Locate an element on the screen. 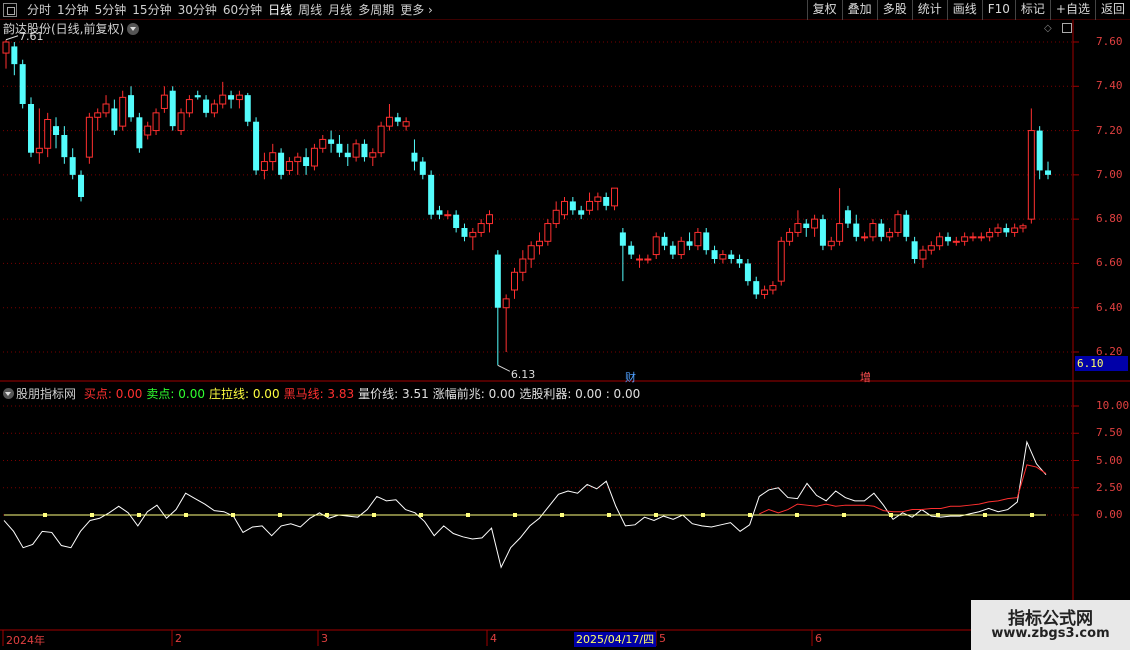 The width and height of the screenshot is (1130, 650). period-tab: 更多 is located at coordinates (416, 10).